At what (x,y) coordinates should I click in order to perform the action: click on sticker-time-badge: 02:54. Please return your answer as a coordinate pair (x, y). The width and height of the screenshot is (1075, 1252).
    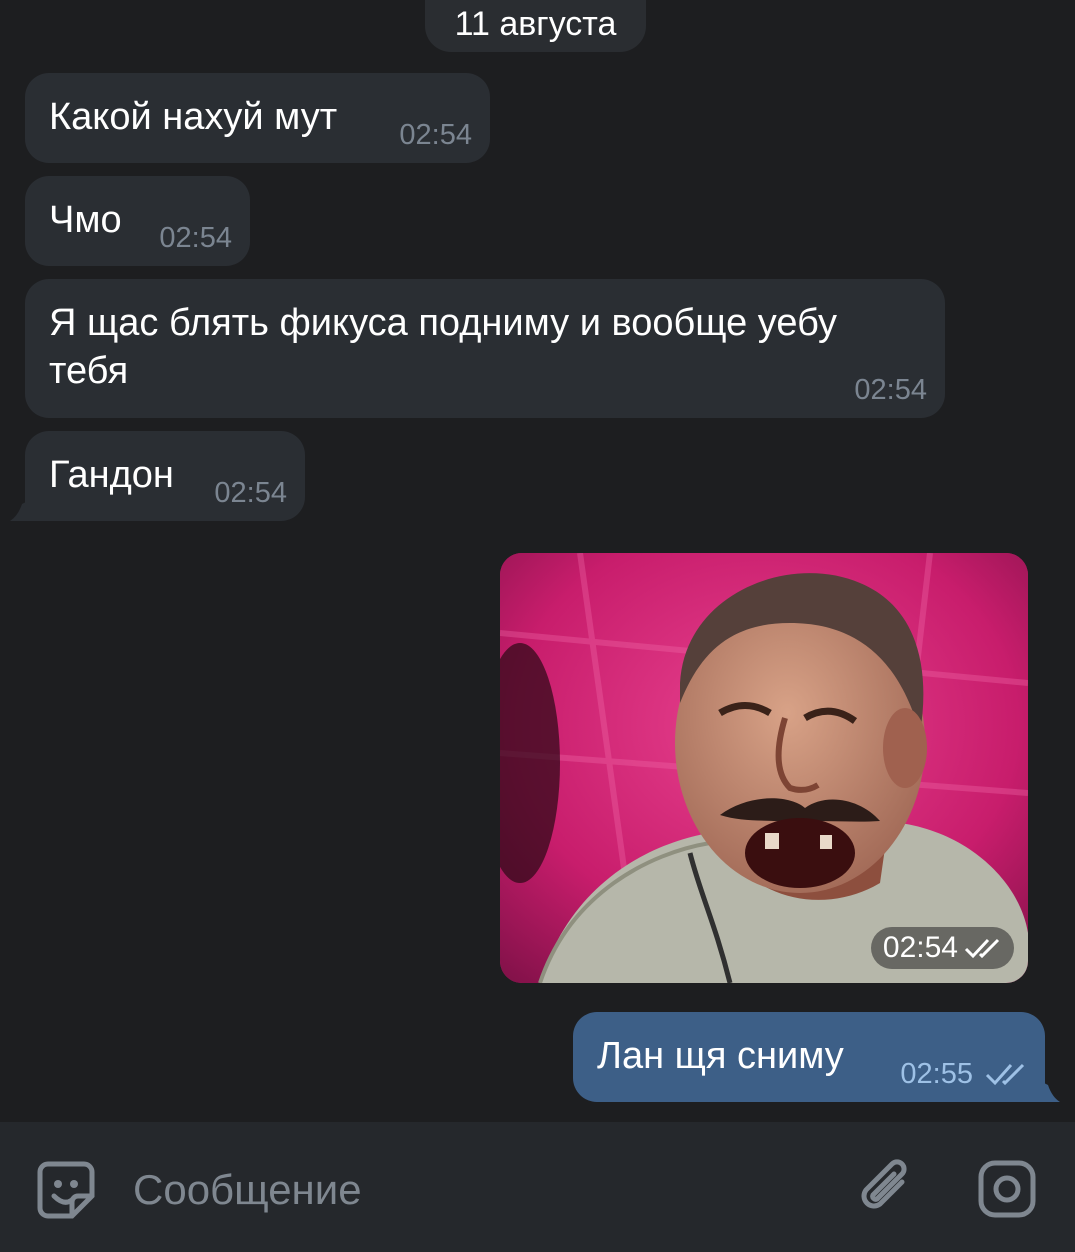
    Looking at the image, I should click on (942, 948).